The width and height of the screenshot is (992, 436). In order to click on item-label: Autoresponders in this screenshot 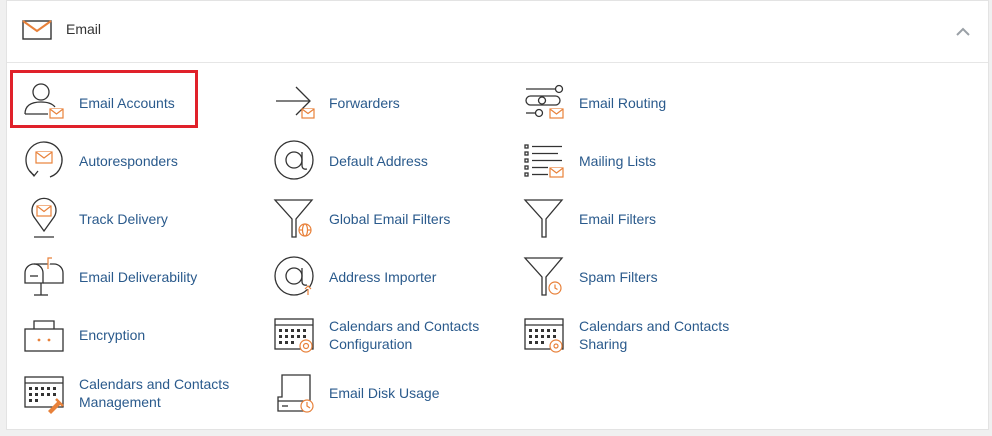, I will do `click(128, 161)`.